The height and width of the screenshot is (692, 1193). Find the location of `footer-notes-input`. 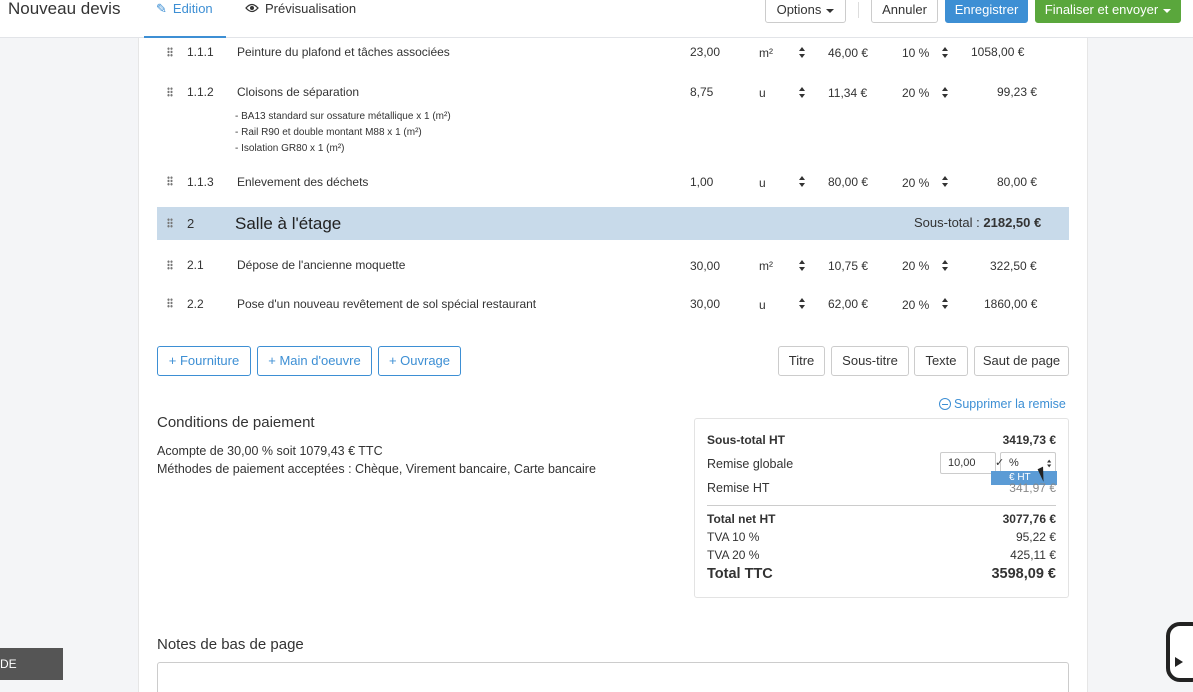

footer-notes-input is located at coordinates (613, 677).